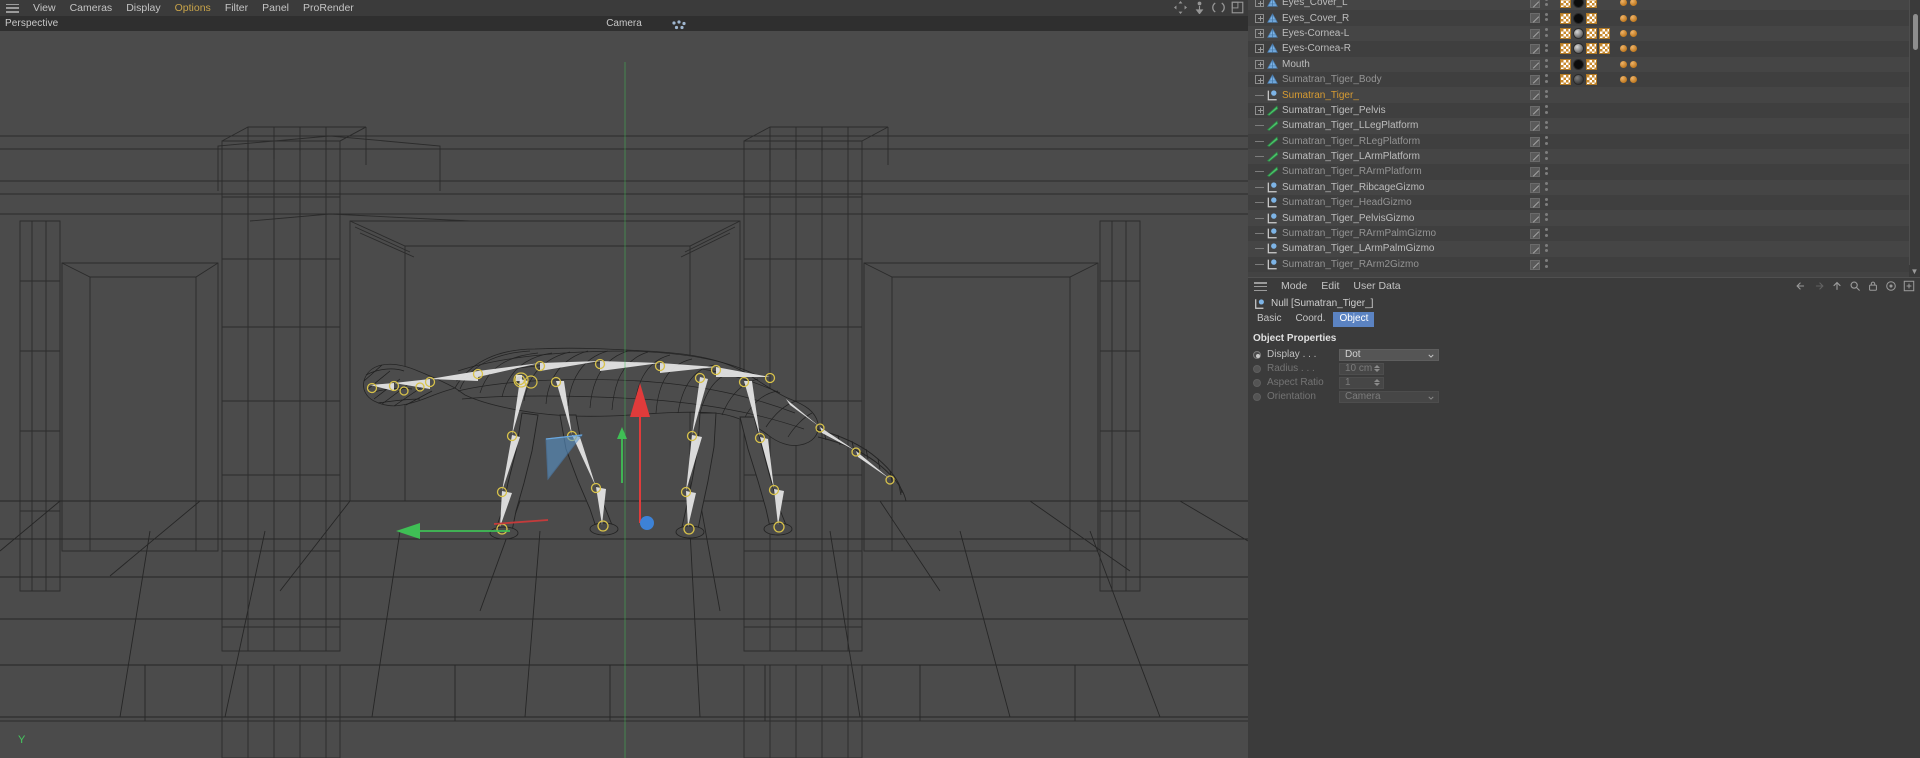  Describe the element at coordinates (1361, 382) in the screenshot. I see `aspect-ratio-input: 1` at that location.